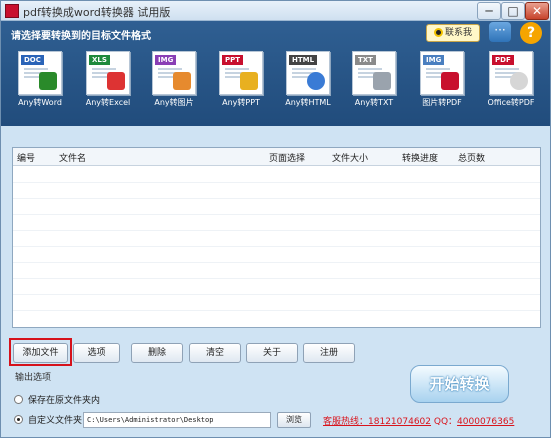  I want to click on hotline-phone: 18121074602, so click(400, 422).